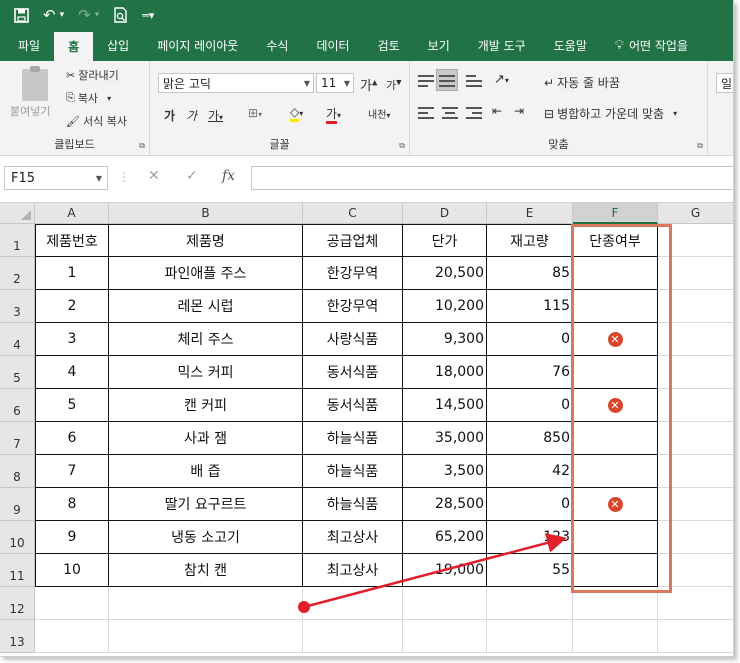 This screenshot has height=663, width=740. What do you see at coordinates (206, 273) in the screenshot?
I see `cell-b2: 파인애플 주스` at bounding box center [206, 273].